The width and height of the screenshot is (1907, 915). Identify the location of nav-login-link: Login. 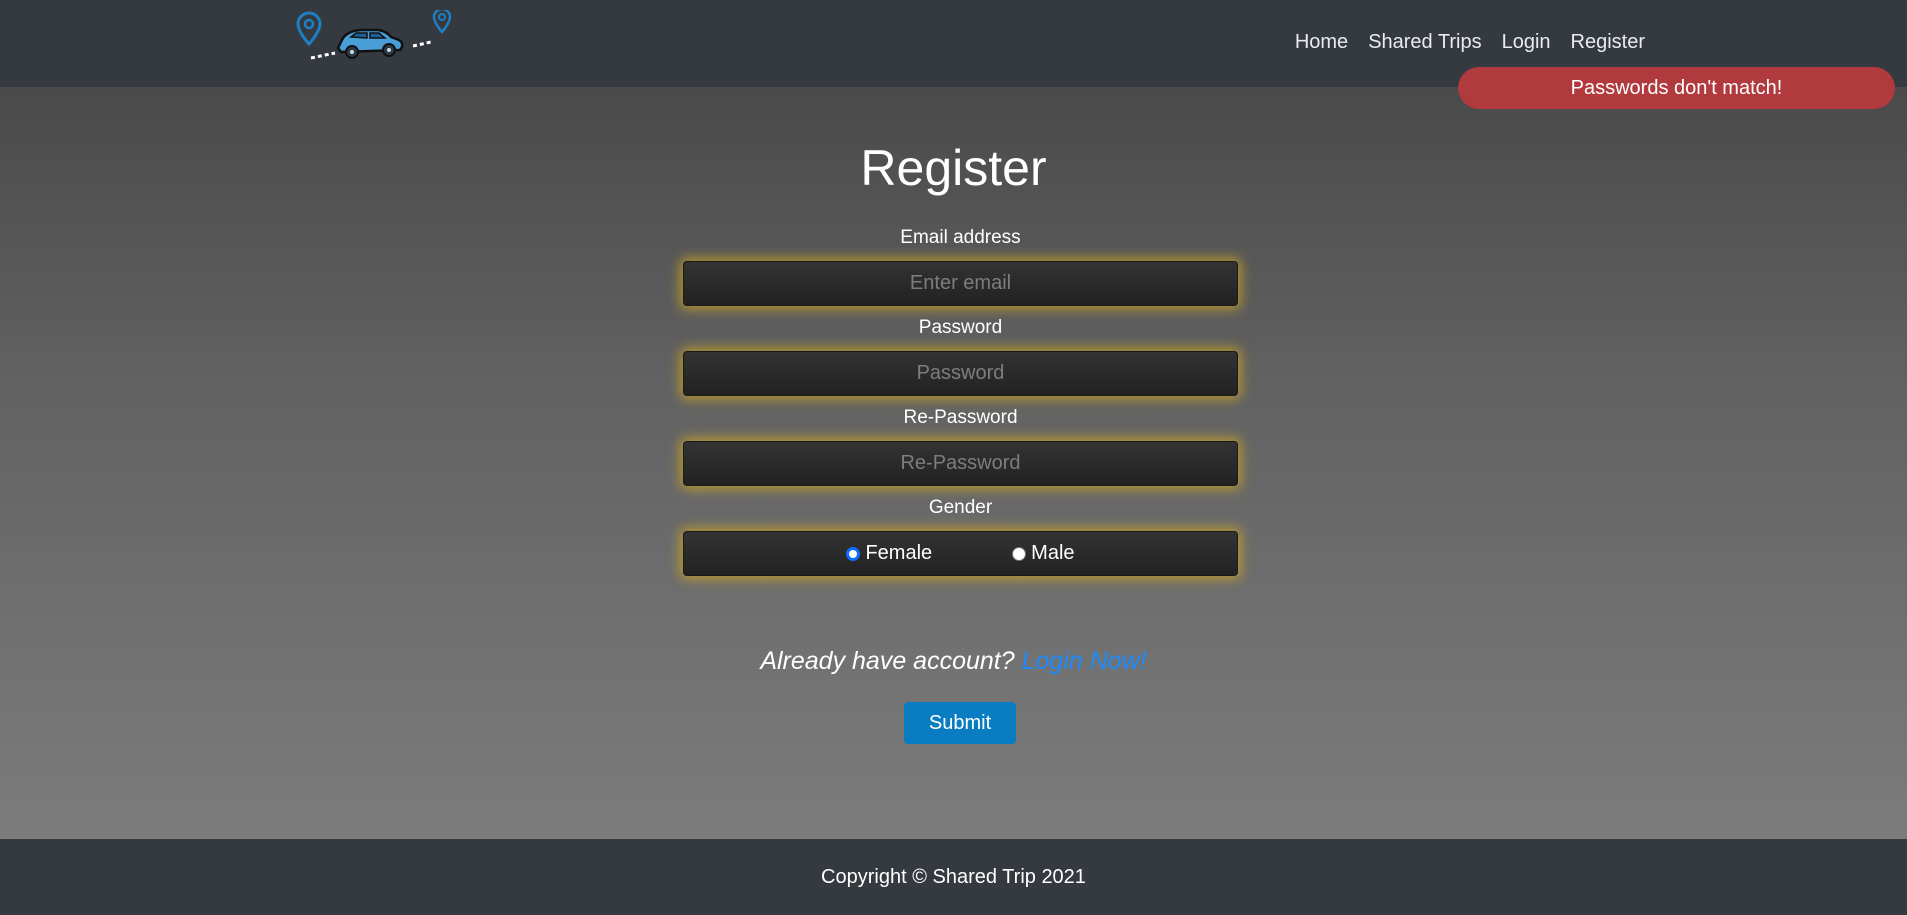
(1526, 42).